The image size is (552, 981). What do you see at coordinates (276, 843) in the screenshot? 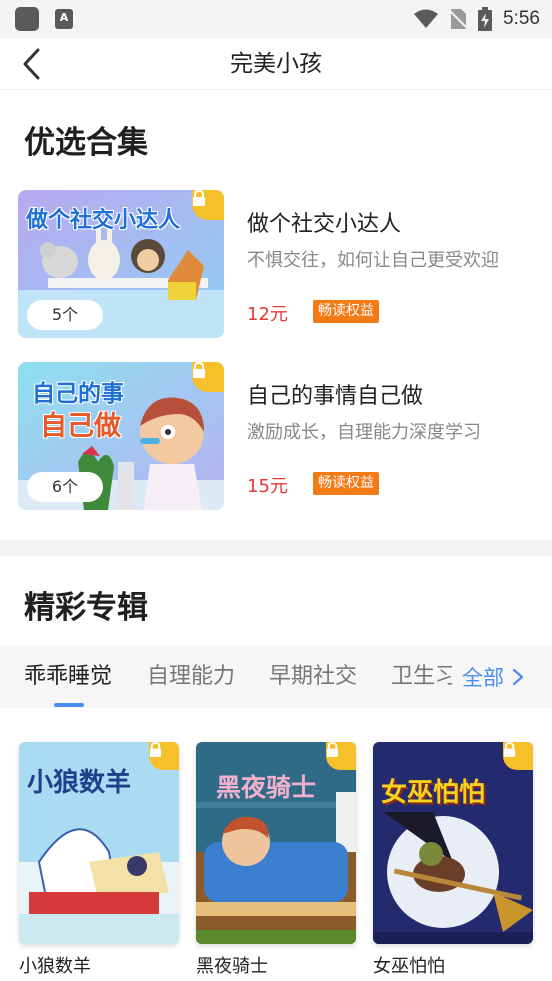
I see `album-cover: 黑夜骑士` at bounding box center [276, 843].